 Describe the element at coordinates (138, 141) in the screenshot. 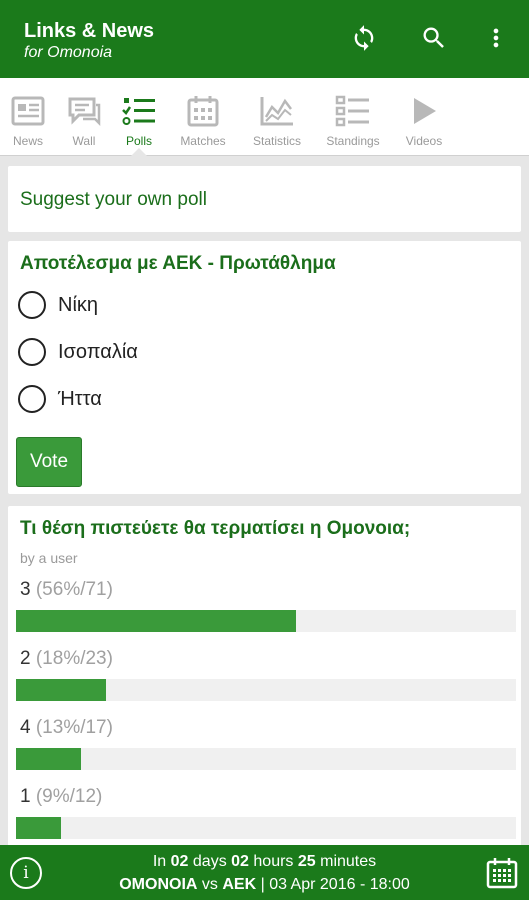

I see `tab-label: Polls` at that location.